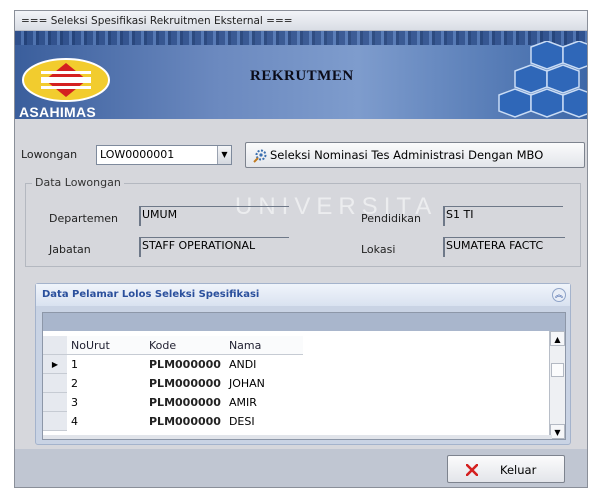 The height and width of the screenshot is (499, 602). Describe the element at coordinates (74, 383) in the screenshot. I see `cell-nourut: 2` at that location.